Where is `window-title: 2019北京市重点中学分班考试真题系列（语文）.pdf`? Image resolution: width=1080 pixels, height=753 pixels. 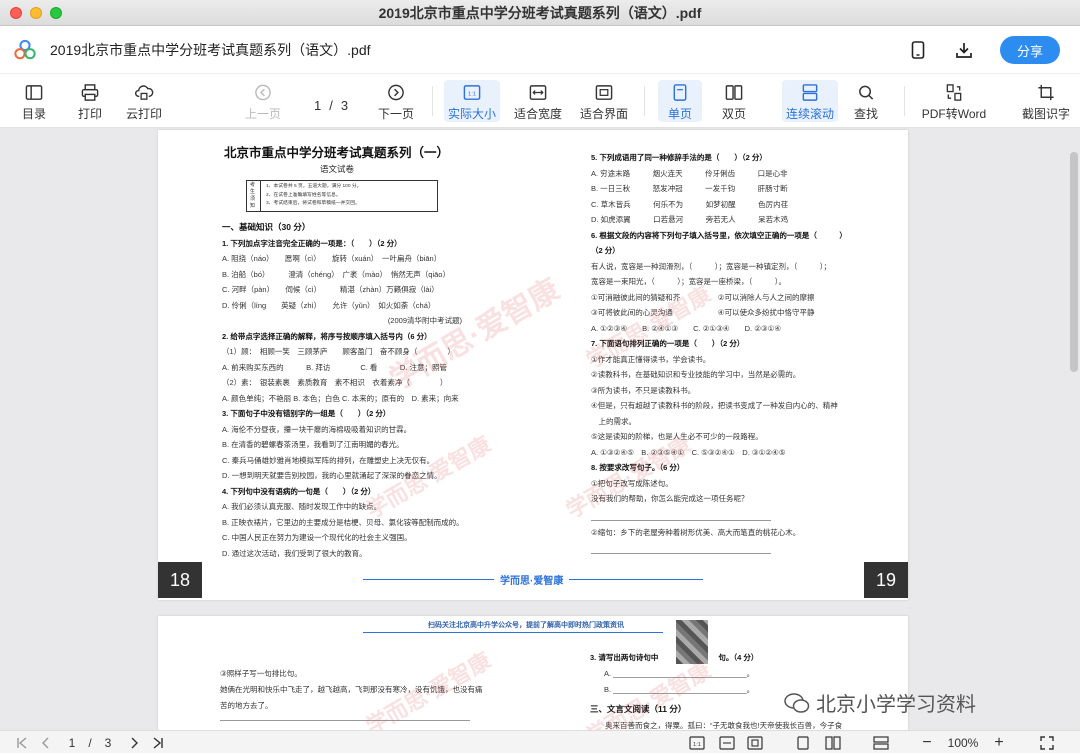
window-title: 2019北京市重点中学分班考试真题系列（语文）.pdf is located at coordinates (540, 12).